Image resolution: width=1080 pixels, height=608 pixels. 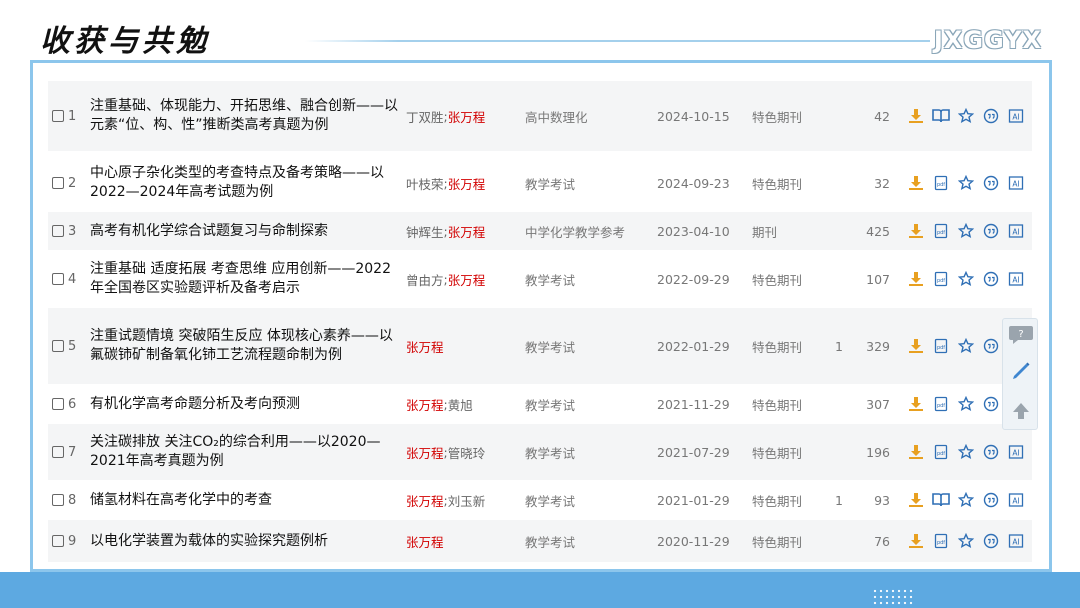 I want to click on source-journal-link: 高中数理化, so click(x=556, y=116).